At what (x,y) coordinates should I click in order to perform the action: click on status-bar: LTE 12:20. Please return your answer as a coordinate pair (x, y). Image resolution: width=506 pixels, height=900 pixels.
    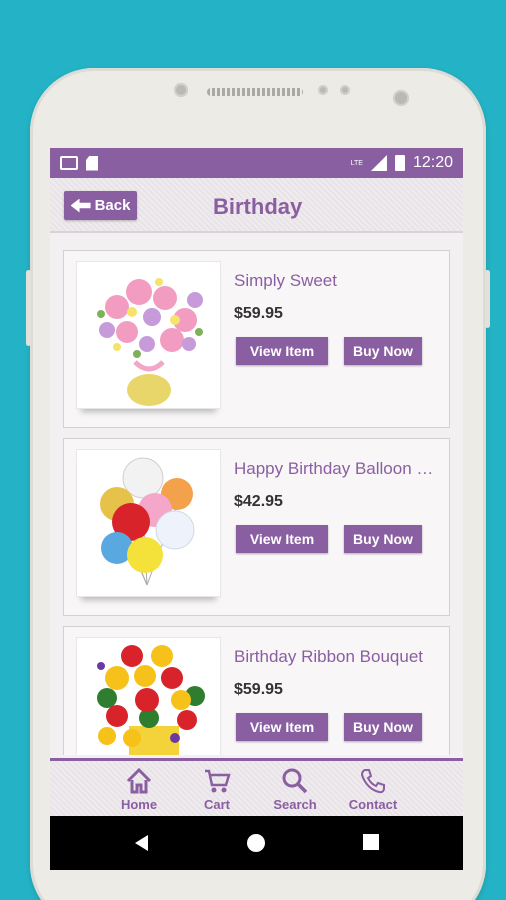
    Looking at the image, I should click on (256, 163).